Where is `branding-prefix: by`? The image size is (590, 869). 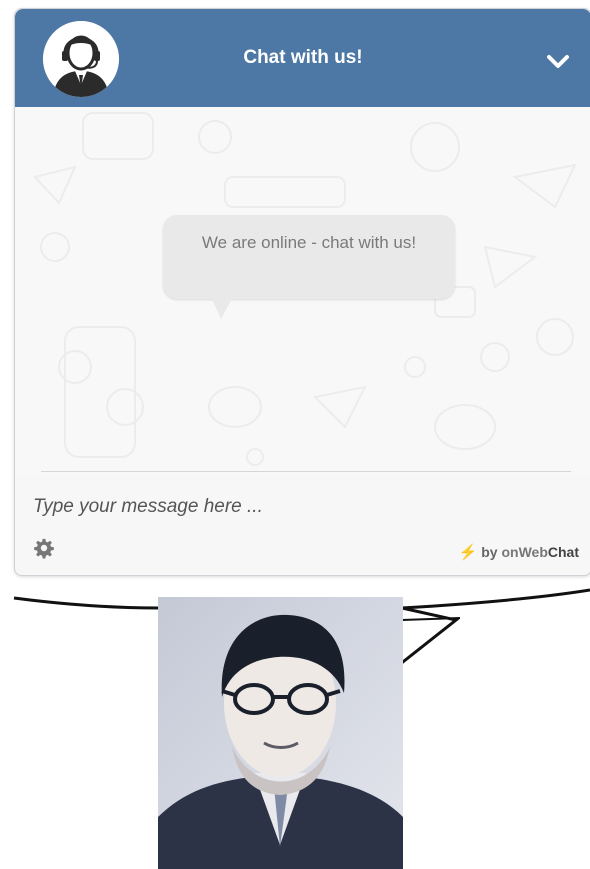
branding-prefix: by is located at coordinates (491, 552).